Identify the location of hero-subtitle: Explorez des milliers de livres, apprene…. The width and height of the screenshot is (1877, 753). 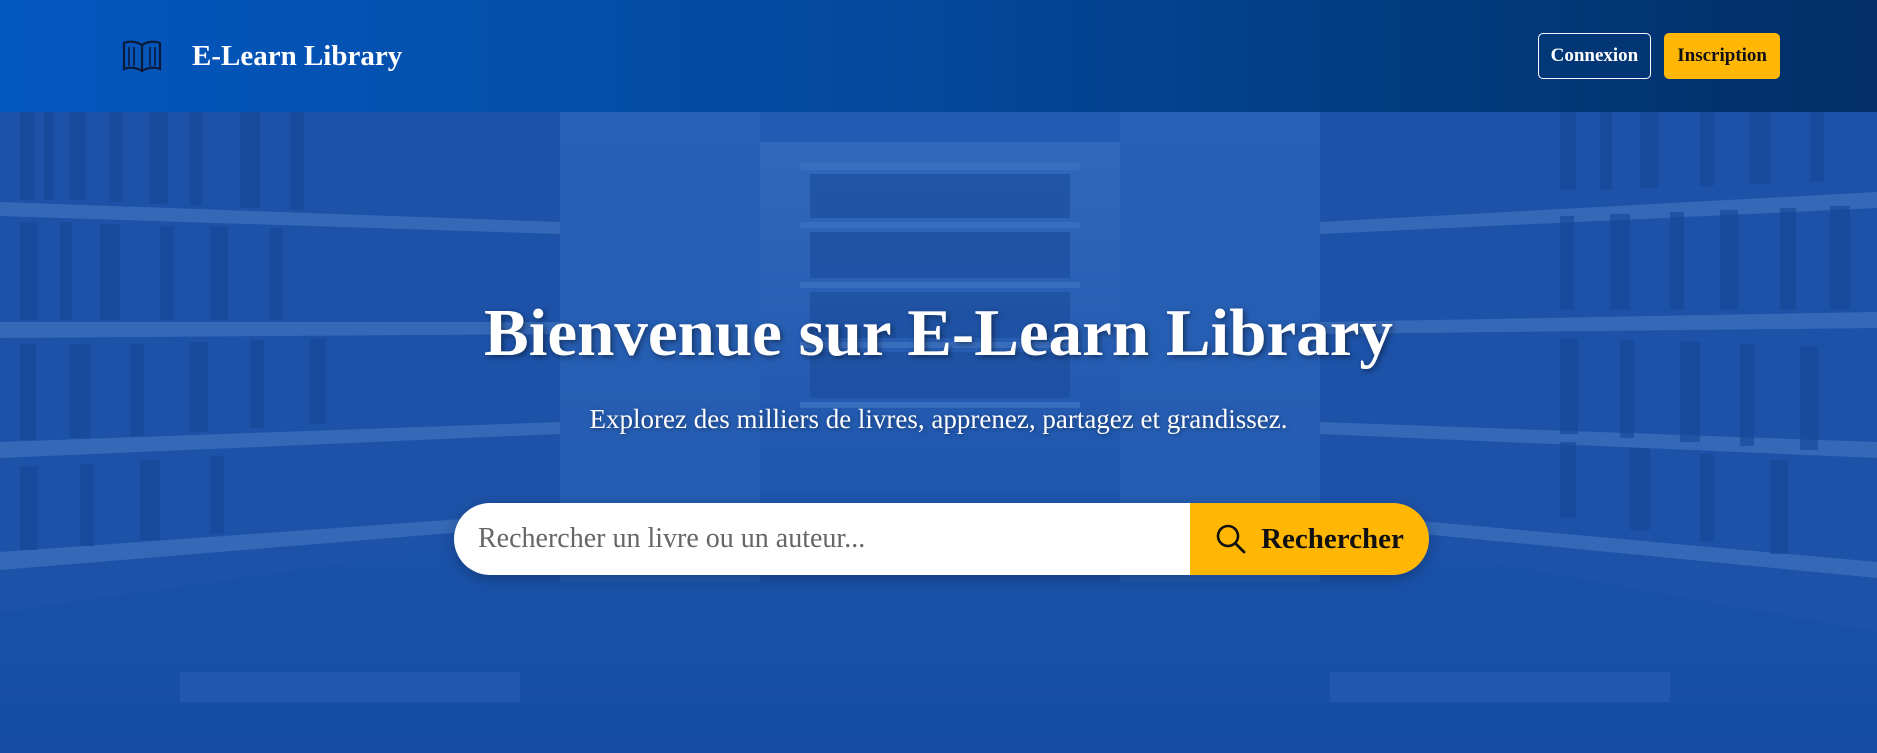
(938, 419).